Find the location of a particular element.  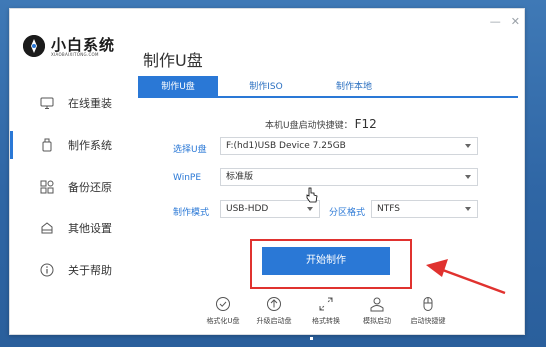

sidebar-item-online-reinstall: 在线重装 is located at coordinates (72, 103).